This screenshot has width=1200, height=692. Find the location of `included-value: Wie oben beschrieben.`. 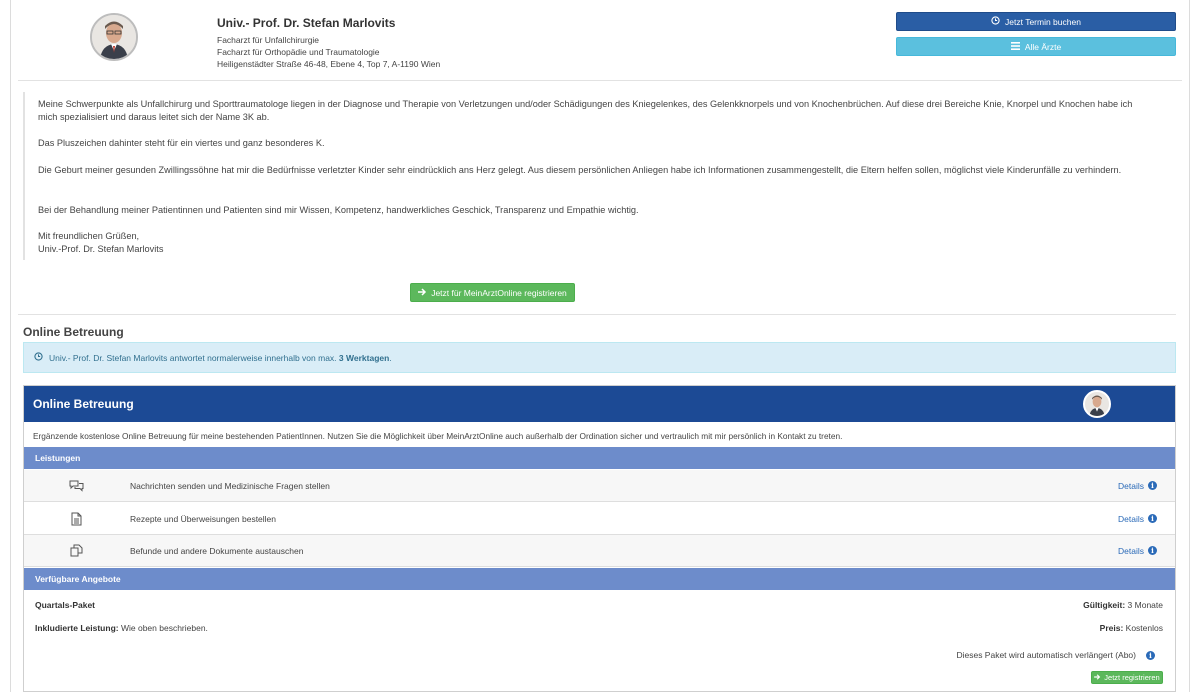

included-value: Wie oben beschrieben. is located at coordinates (164, 628).